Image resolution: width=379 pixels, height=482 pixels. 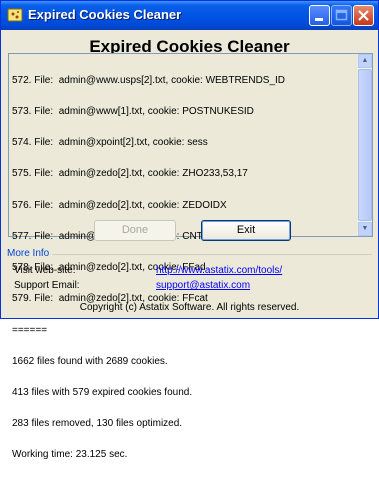 What do you see at coordinates (45, 270) in the screenshot?
I see `website-label: Visit web-site:` at bounding box center [45, 270].